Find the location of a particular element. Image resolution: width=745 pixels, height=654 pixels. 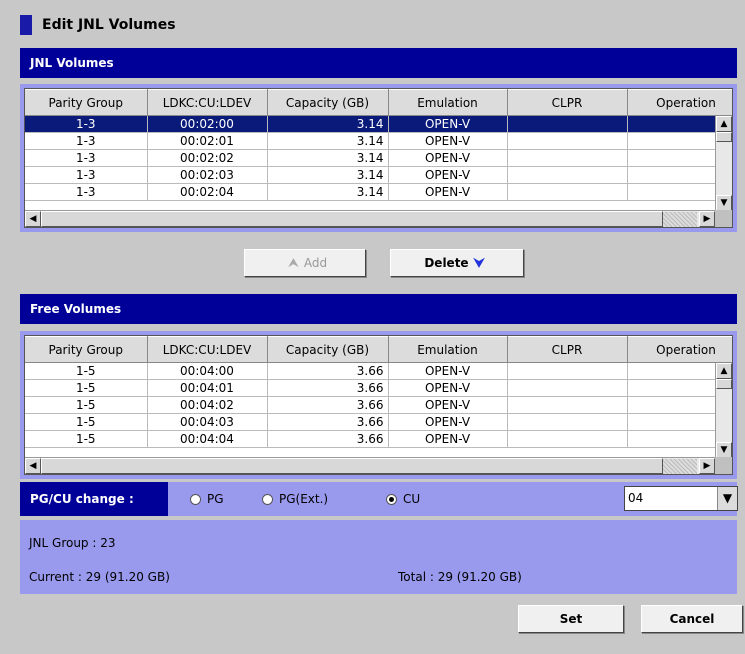

chevron-down-icon: ▼ is located at coordinates (727, 498).